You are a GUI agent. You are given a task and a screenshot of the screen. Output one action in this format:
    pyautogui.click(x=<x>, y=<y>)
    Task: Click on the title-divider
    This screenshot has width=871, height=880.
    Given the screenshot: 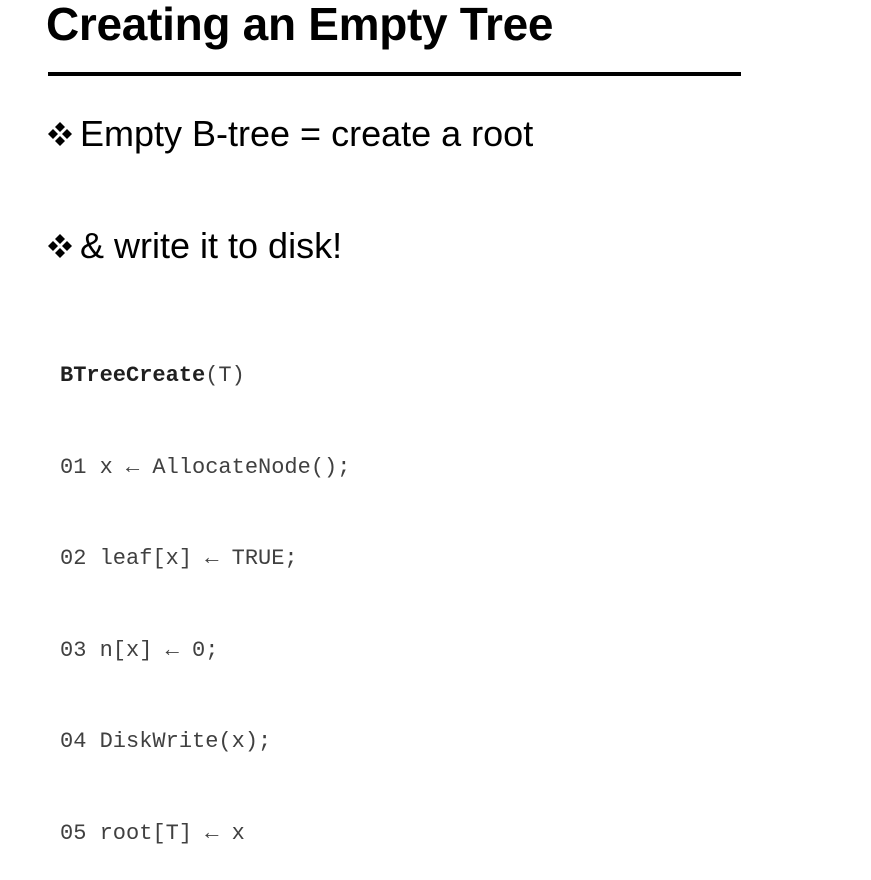 What is the action you would take?
    pyautogui.click(x=394, y=74)
    